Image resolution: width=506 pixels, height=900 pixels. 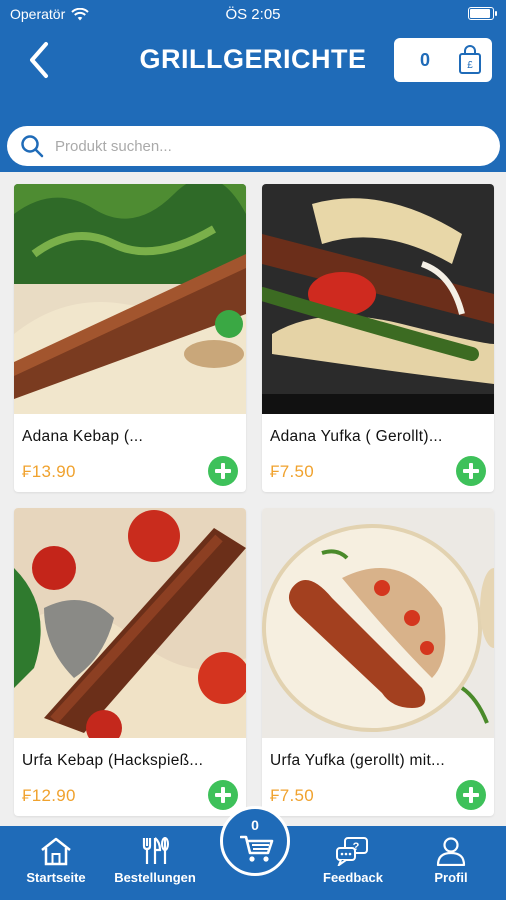 I want to click on tab-bestellungen: Bestellungen, so click(x=155, y=866).